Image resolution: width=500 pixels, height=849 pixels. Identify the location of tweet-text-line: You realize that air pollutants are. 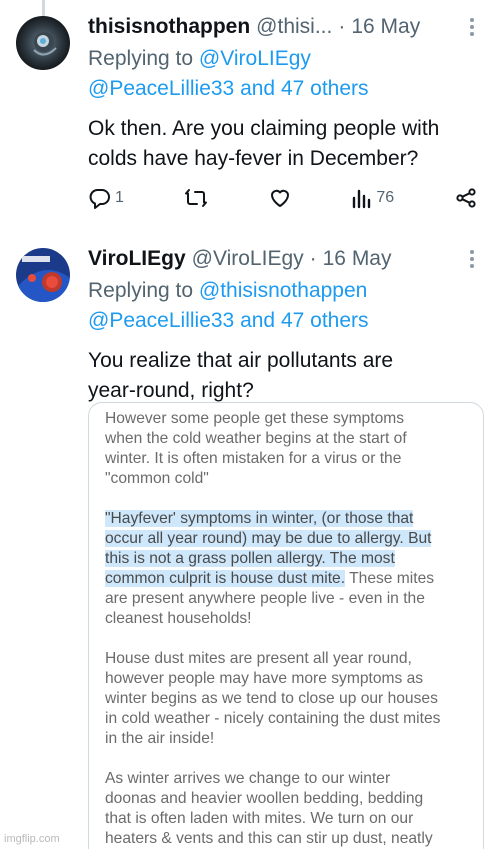
(241, 360).